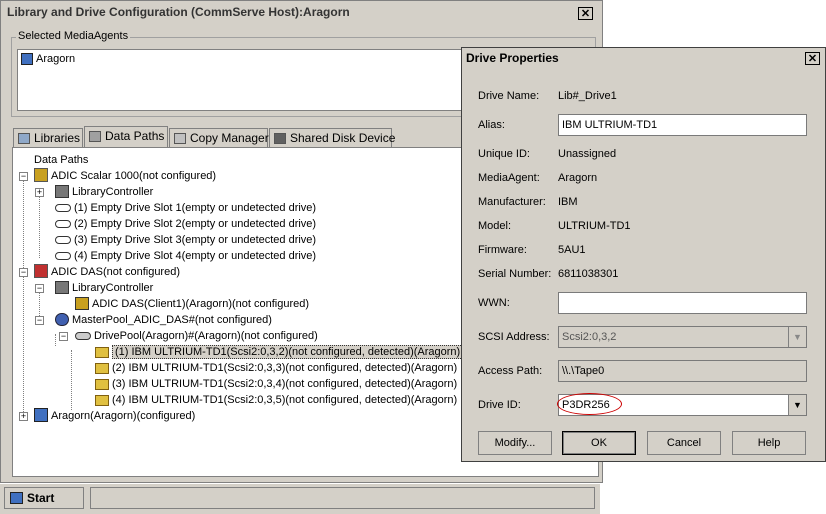 Image resolution: width=826 pixels, height=514 pixels. Describe the element at coordinates (512, 202) in the screenshot. I see `manufacturer-label: Manufacturer:` at that location.